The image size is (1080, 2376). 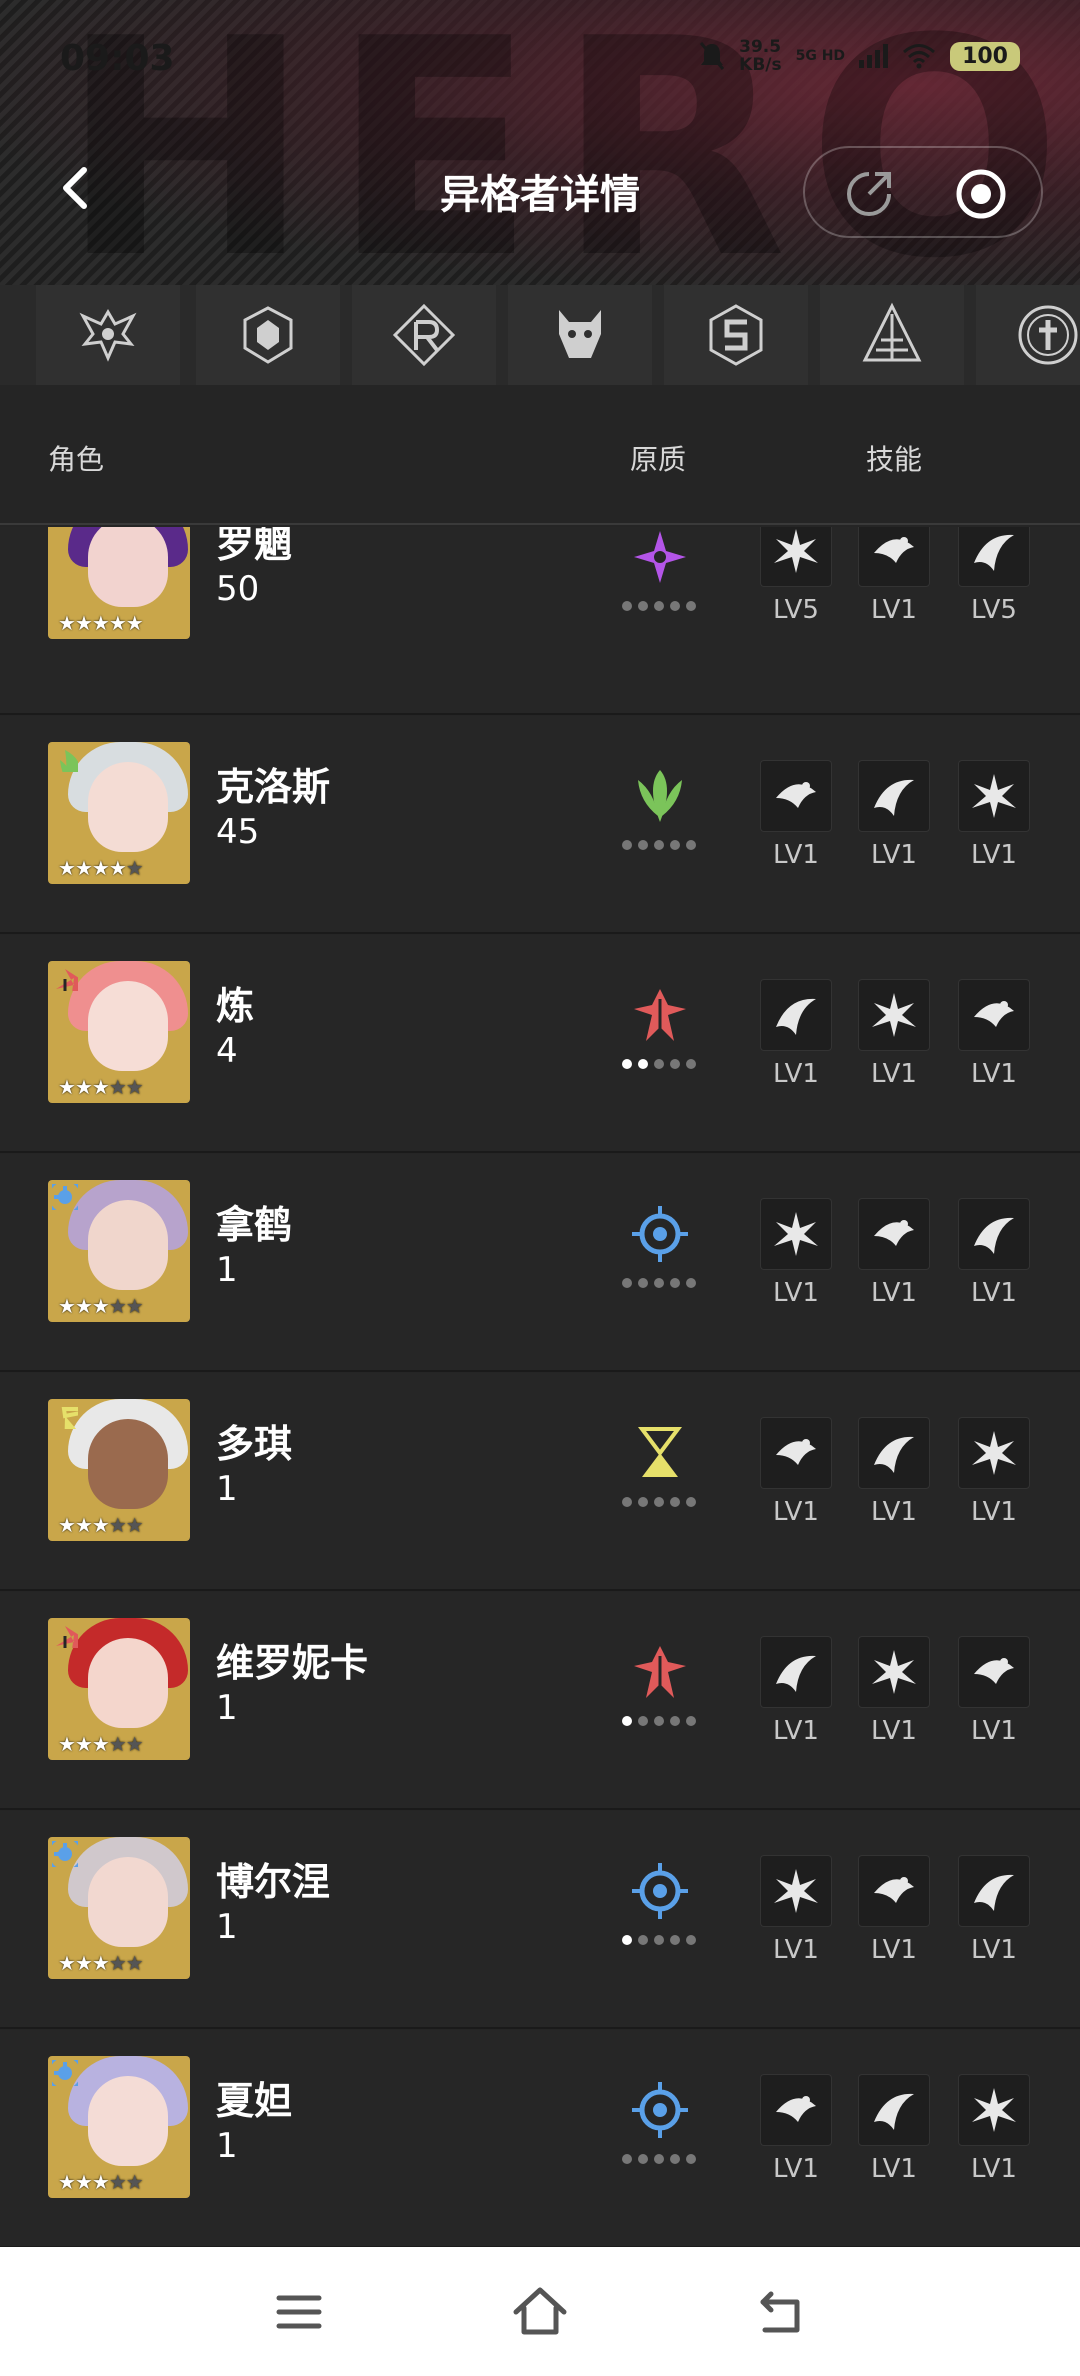 I want to click on character-row: ★★★★★ 维罗妮卡 1 LV1 LV1 LV1, so click(x=540, y=1701).